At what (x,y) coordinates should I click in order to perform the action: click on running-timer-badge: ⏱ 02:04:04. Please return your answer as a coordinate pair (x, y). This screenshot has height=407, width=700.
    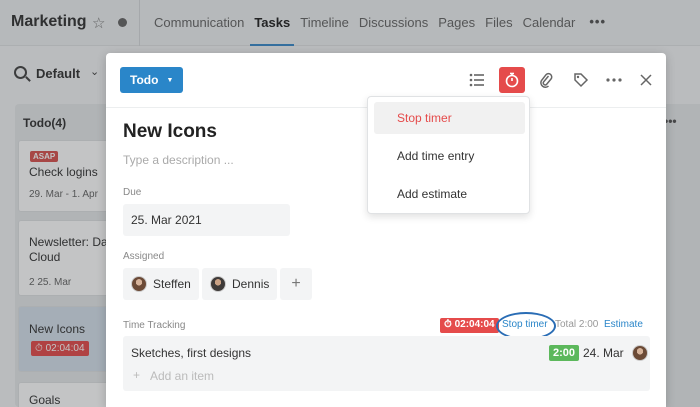
    Looking at the image, I should click on (469, 325).